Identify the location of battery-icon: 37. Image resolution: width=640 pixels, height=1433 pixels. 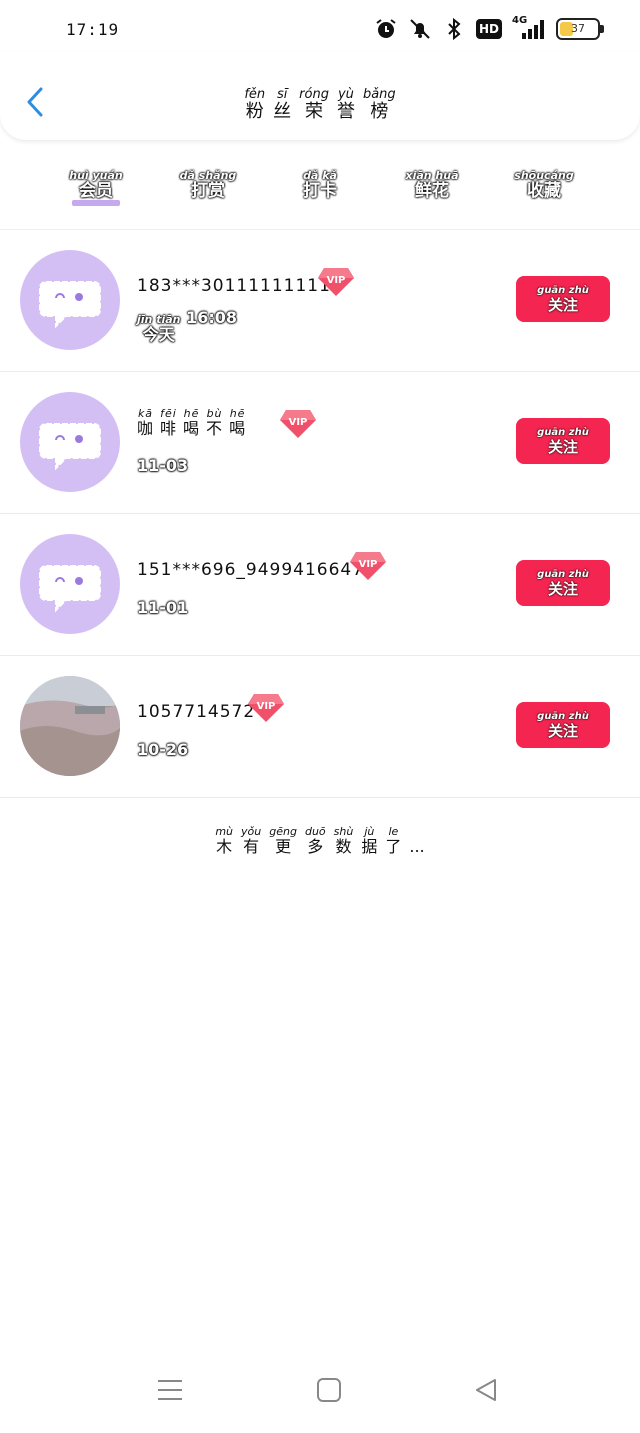
(580, 29).